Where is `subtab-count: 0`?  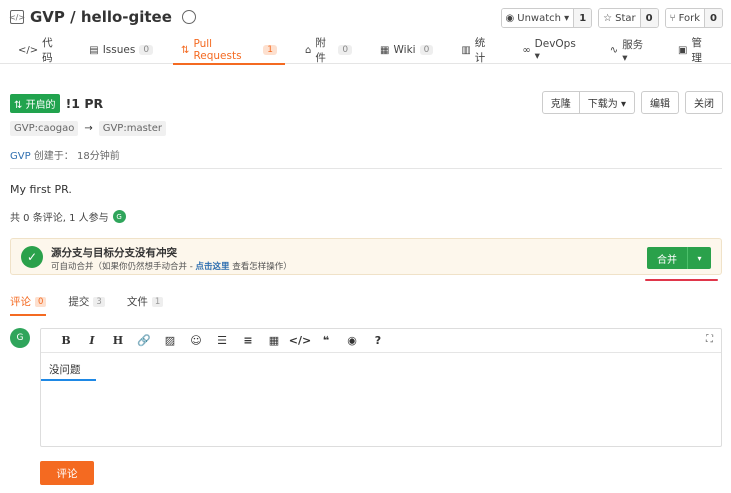
subtab-count: 0 is located at coordinates (41, 301).